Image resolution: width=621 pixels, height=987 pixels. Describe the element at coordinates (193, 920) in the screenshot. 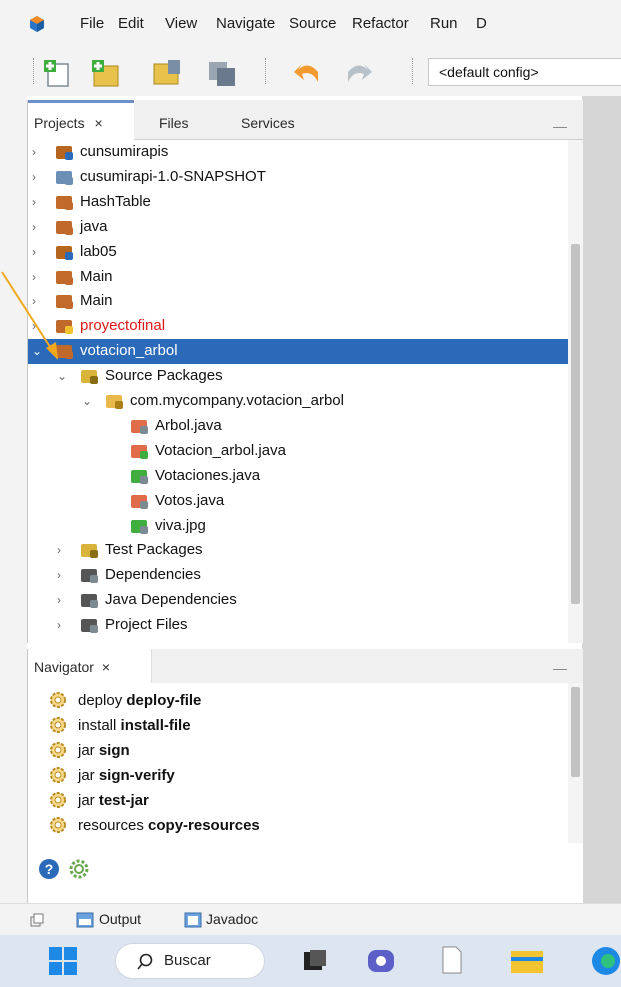

I see `javadoc-icon` at that location.